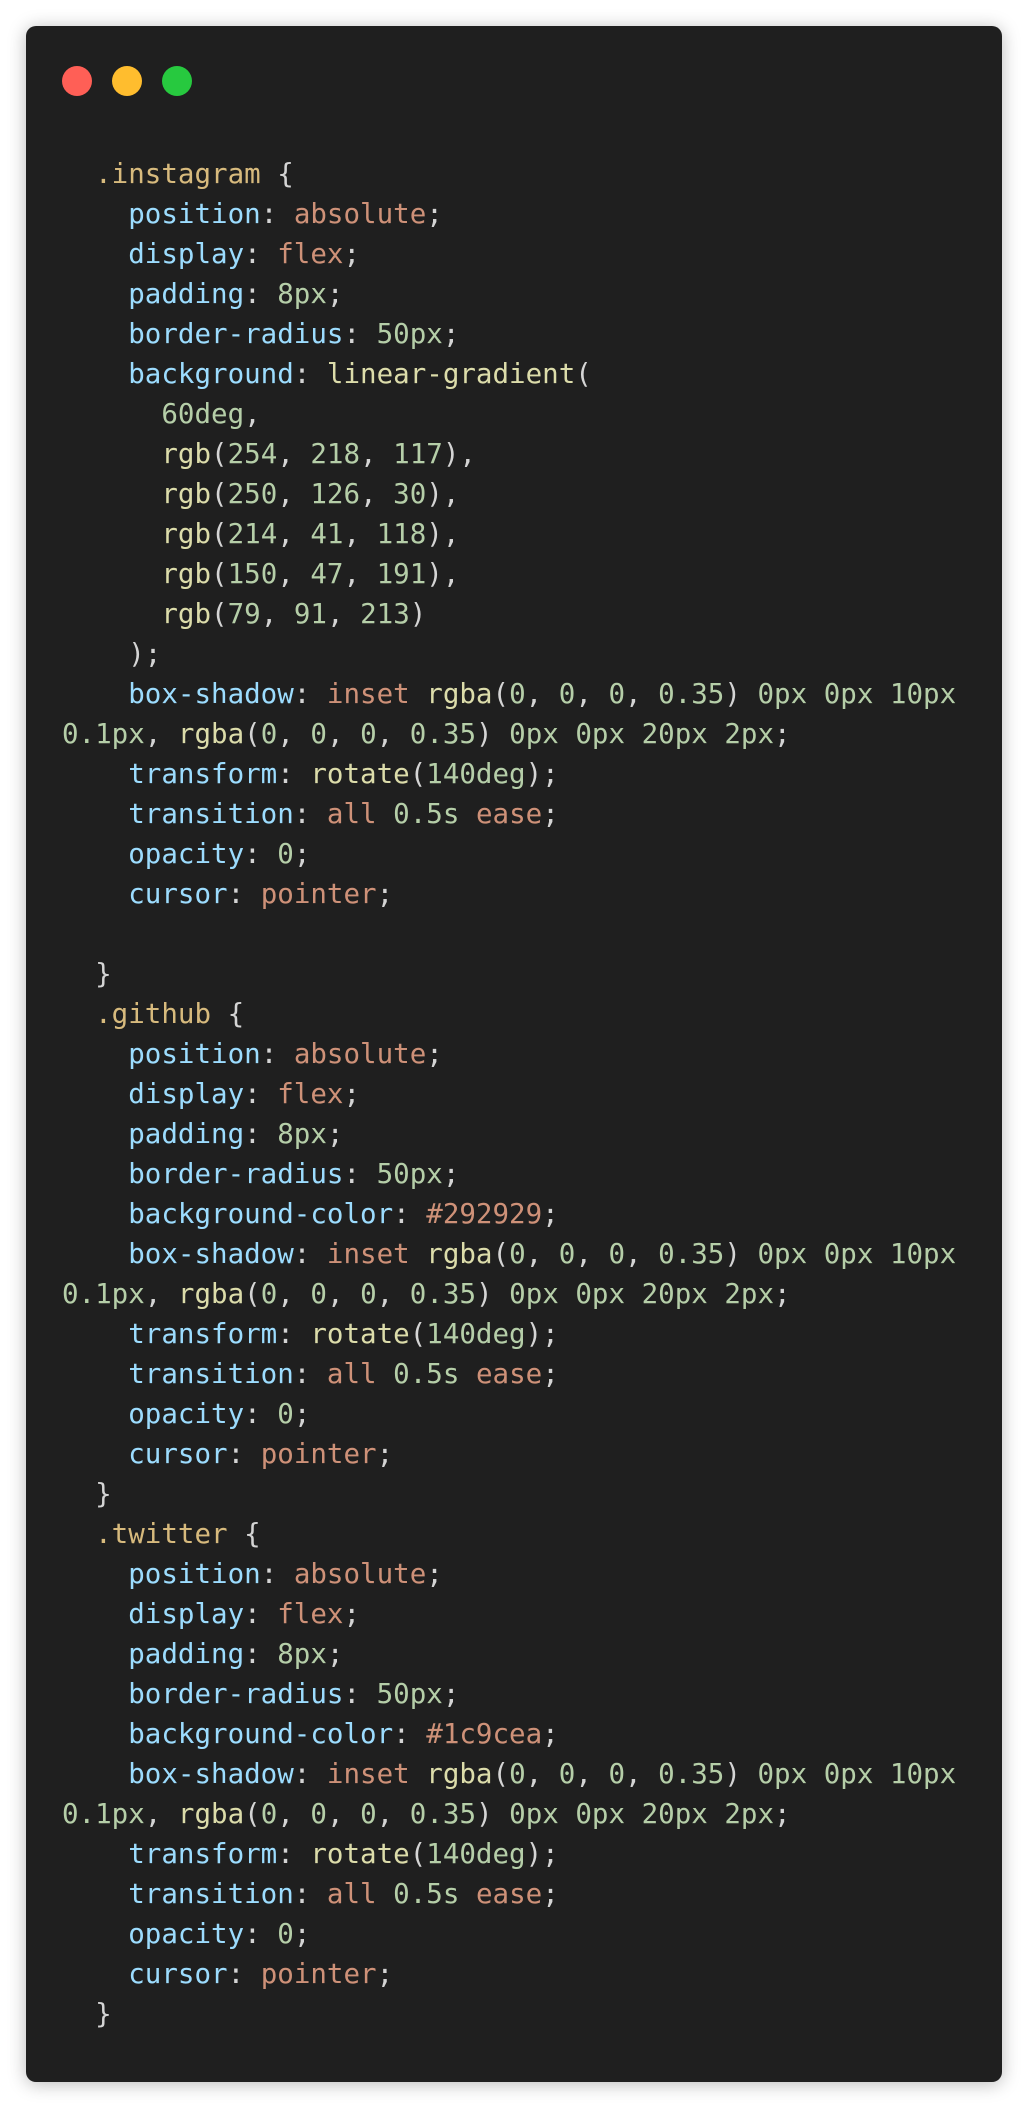  What do you see at coordinates (542, 1854) in the screenshot?
I see `code-token: );` at bounding box center [542, 1854].